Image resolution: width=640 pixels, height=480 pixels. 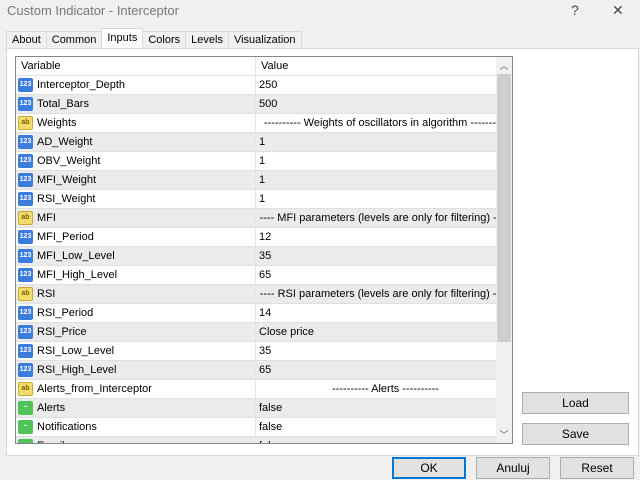 What do you see at coordinates (81, 85) in the screenshot?
I see `variable-name: Interceptor_Depth` at bounding box center [81, 85].